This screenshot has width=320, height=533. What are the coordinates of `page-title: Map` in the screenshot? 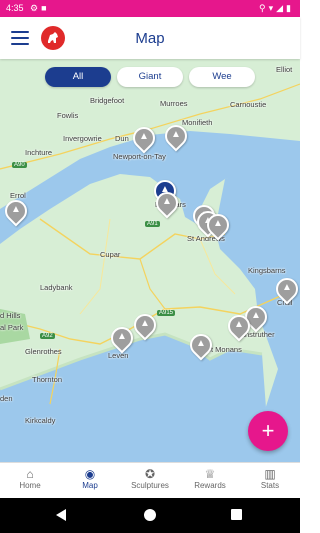 It's located at (150, 38).